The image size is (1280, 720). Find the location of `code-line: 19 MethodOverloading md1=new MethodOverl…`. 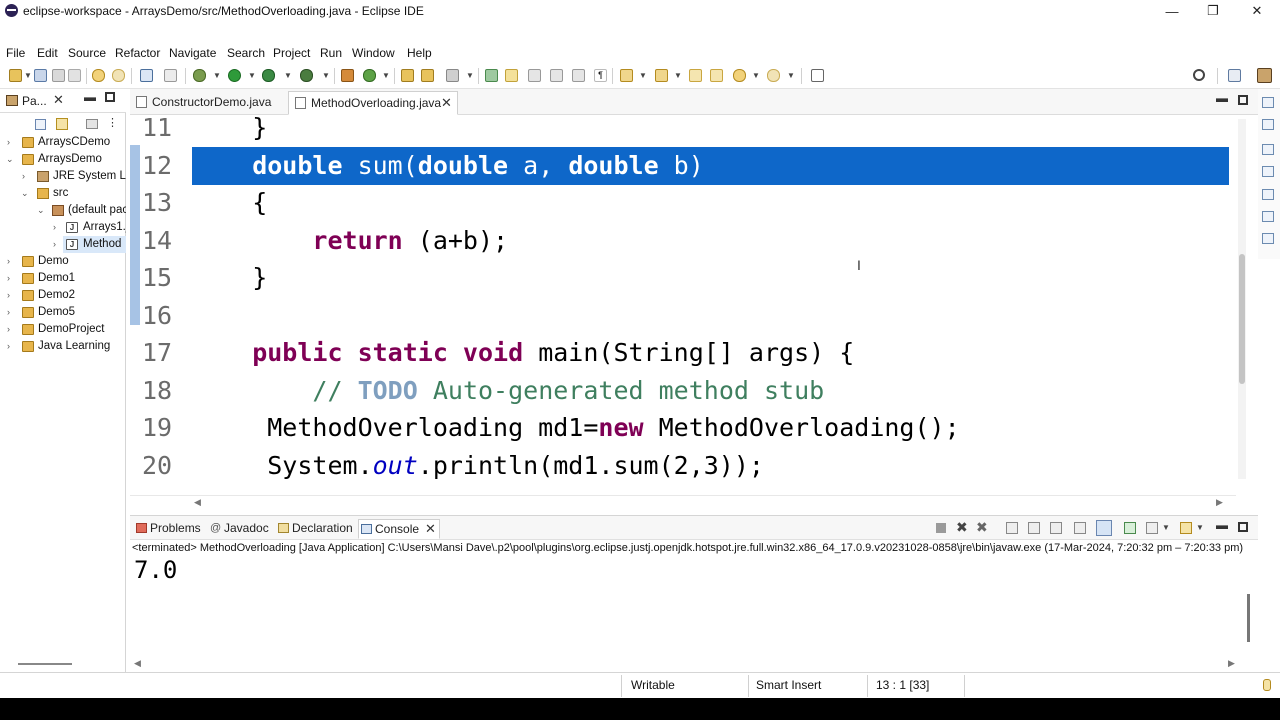

code-line: 19 MethodOverloading md1=new MethodOverl… is located at coordinates (683, 428).